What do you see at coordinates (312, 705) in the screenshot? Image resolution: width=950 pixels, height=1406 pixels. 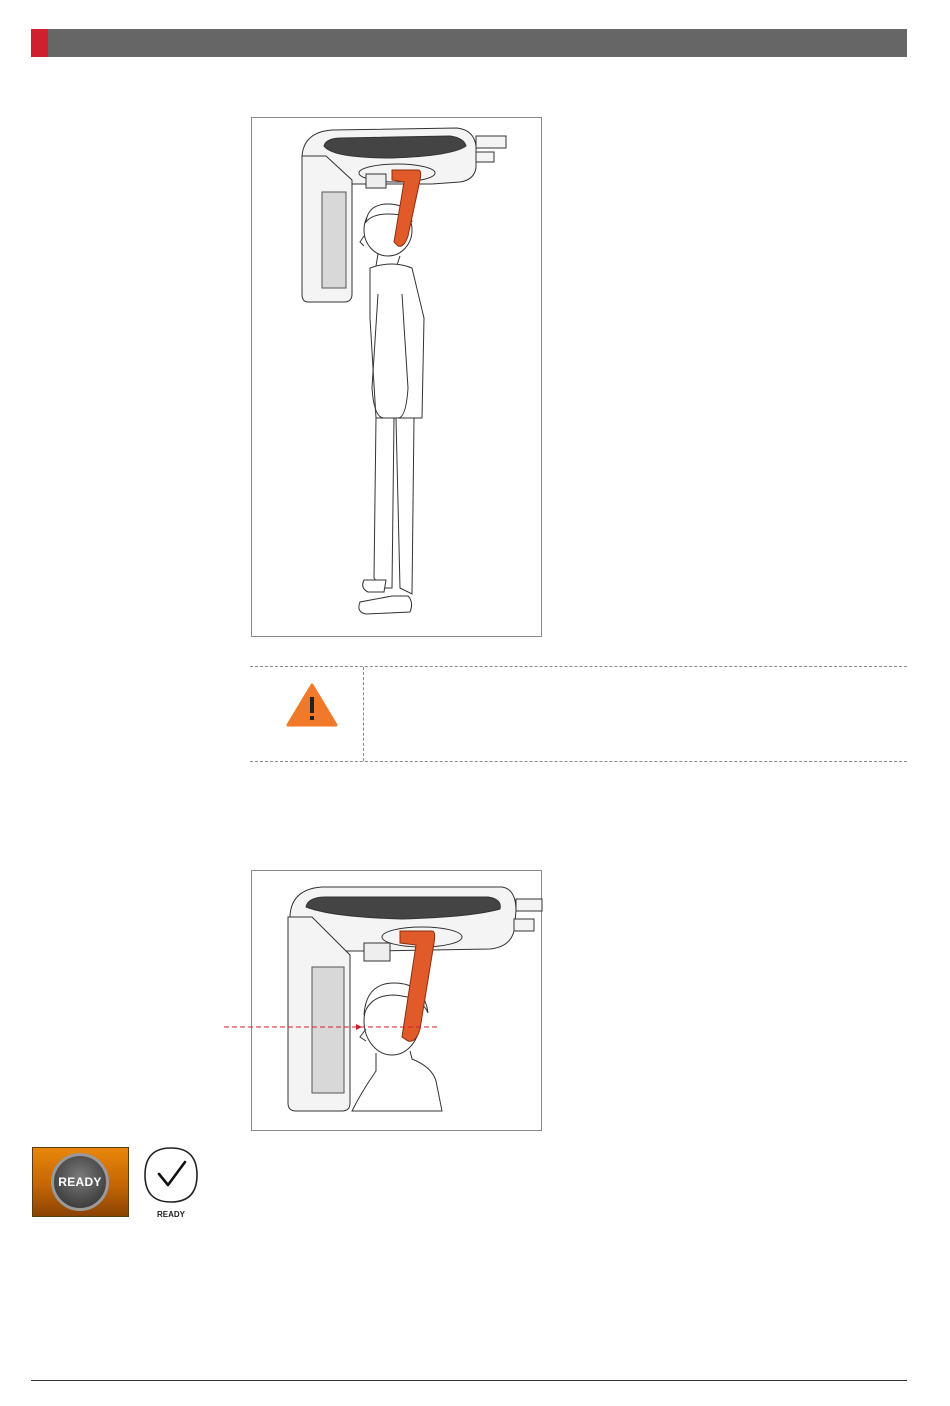 I see `warning-triangle-icon` at bounding box center [312, 705].